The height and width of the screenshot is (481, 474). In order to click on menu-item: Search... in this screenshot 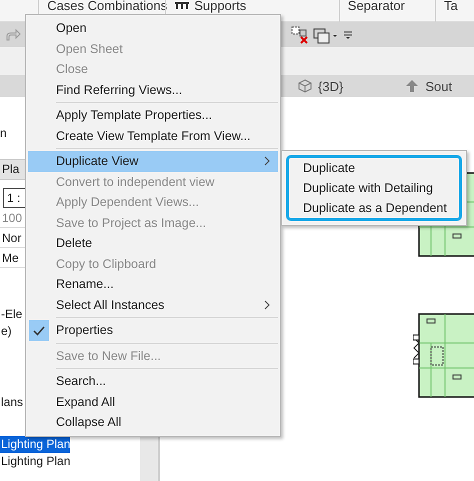, I will do `click(153, 381)`.